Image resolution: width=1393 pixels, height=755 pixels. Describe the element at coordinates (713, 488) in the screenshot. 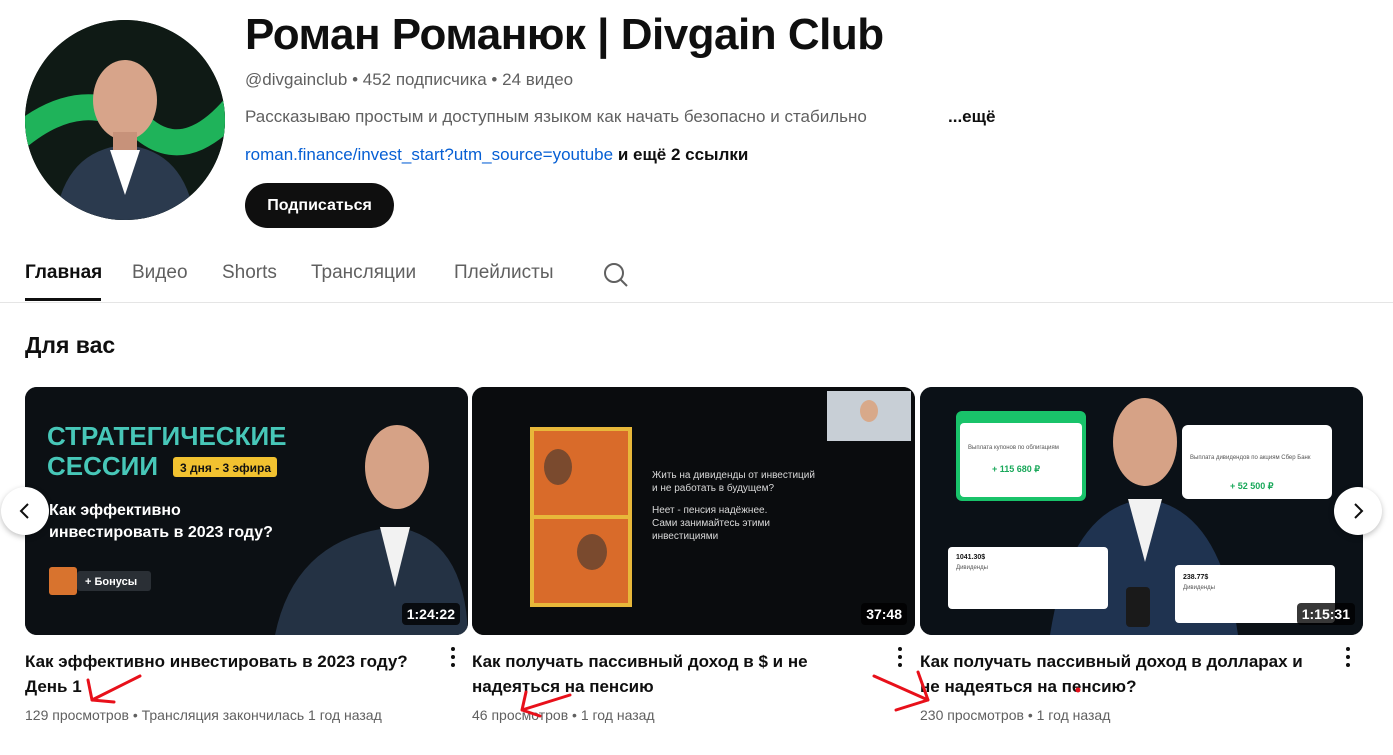

I see `thumb-q2: и не работать в будущем?` at that location.